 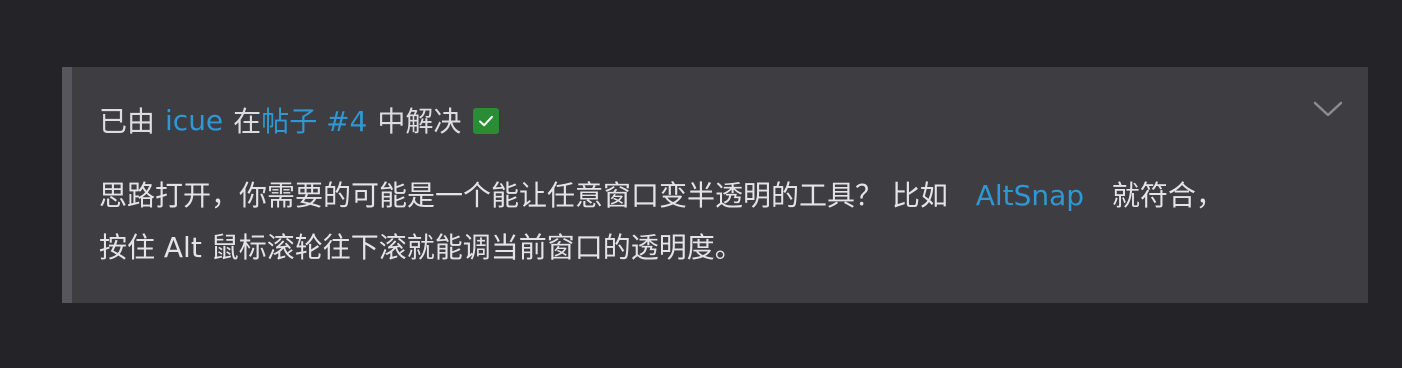 What do you see at coordinates (314, 120) in the screenshot?
I see `post-link: 帖子 #4` at bounding box center [314, 120].